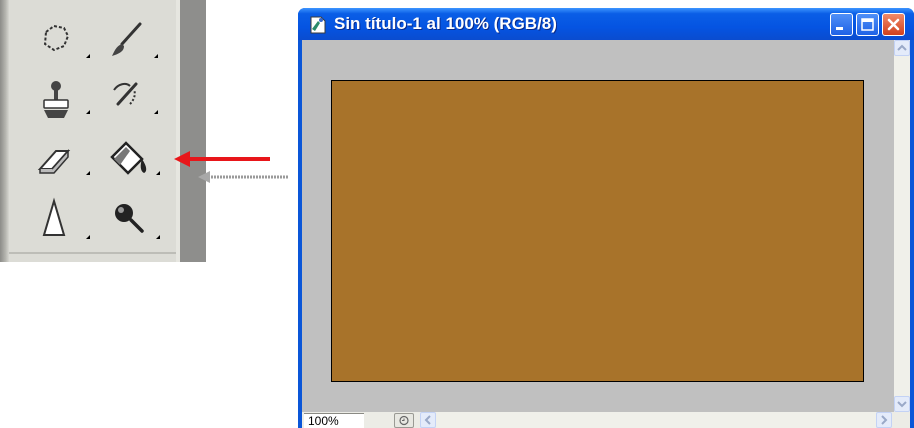 The width and height of the screenshot is (914, 428). What do you see at coordinates (841, 24) in the screenshot?
I see `minimize-button` at bounding box center [841, 24].